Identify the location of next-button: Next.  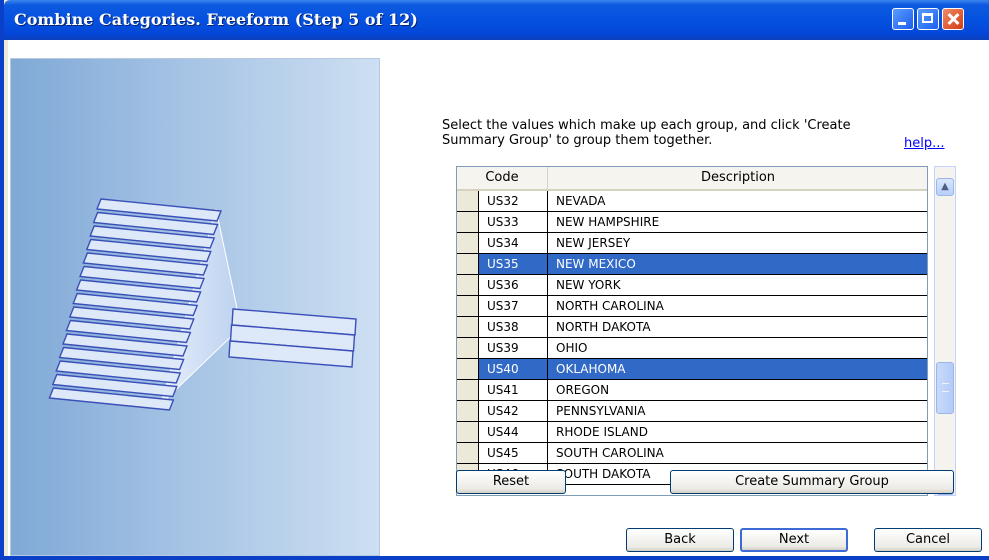
(794, 540).